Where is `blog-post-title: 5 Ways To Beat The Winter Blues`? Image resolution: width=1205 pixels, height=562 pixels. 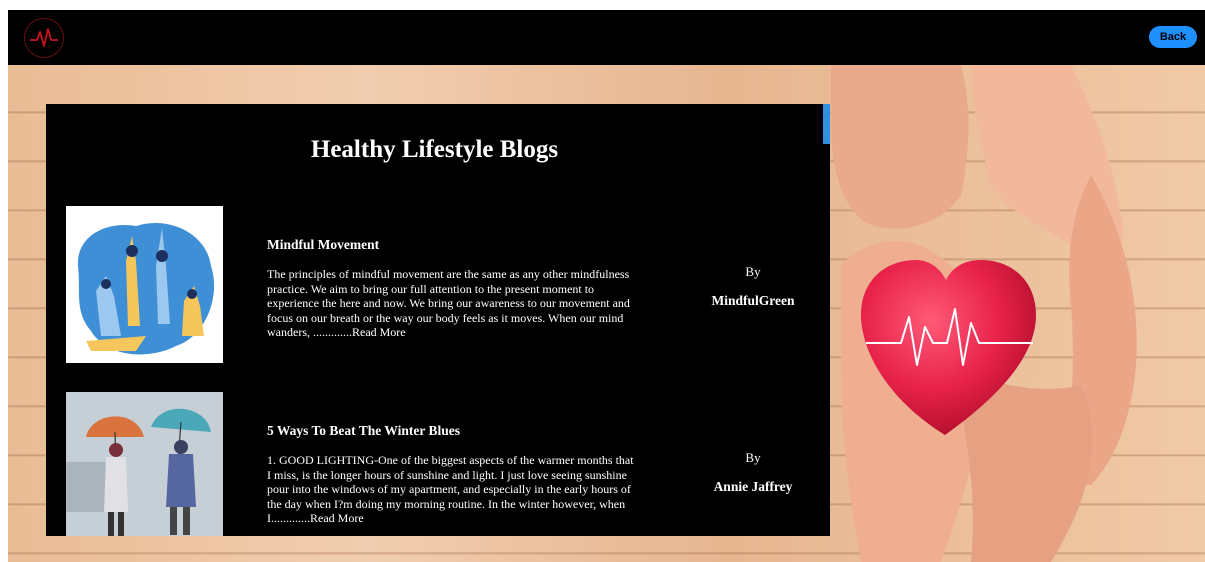
blog-post-title: 5 Ways To Beat The Winter Blues is located at coordinates (363, 431).